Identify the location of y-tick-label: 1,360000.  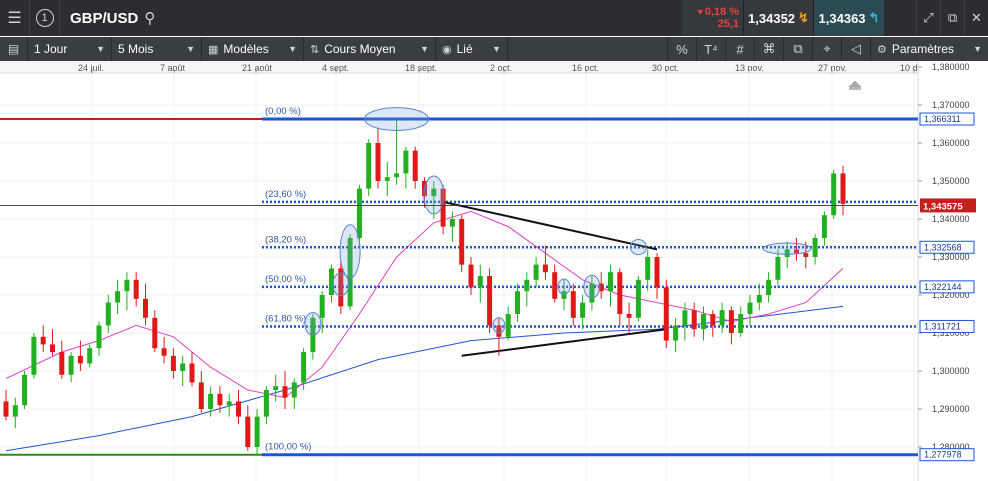
(951, 143).